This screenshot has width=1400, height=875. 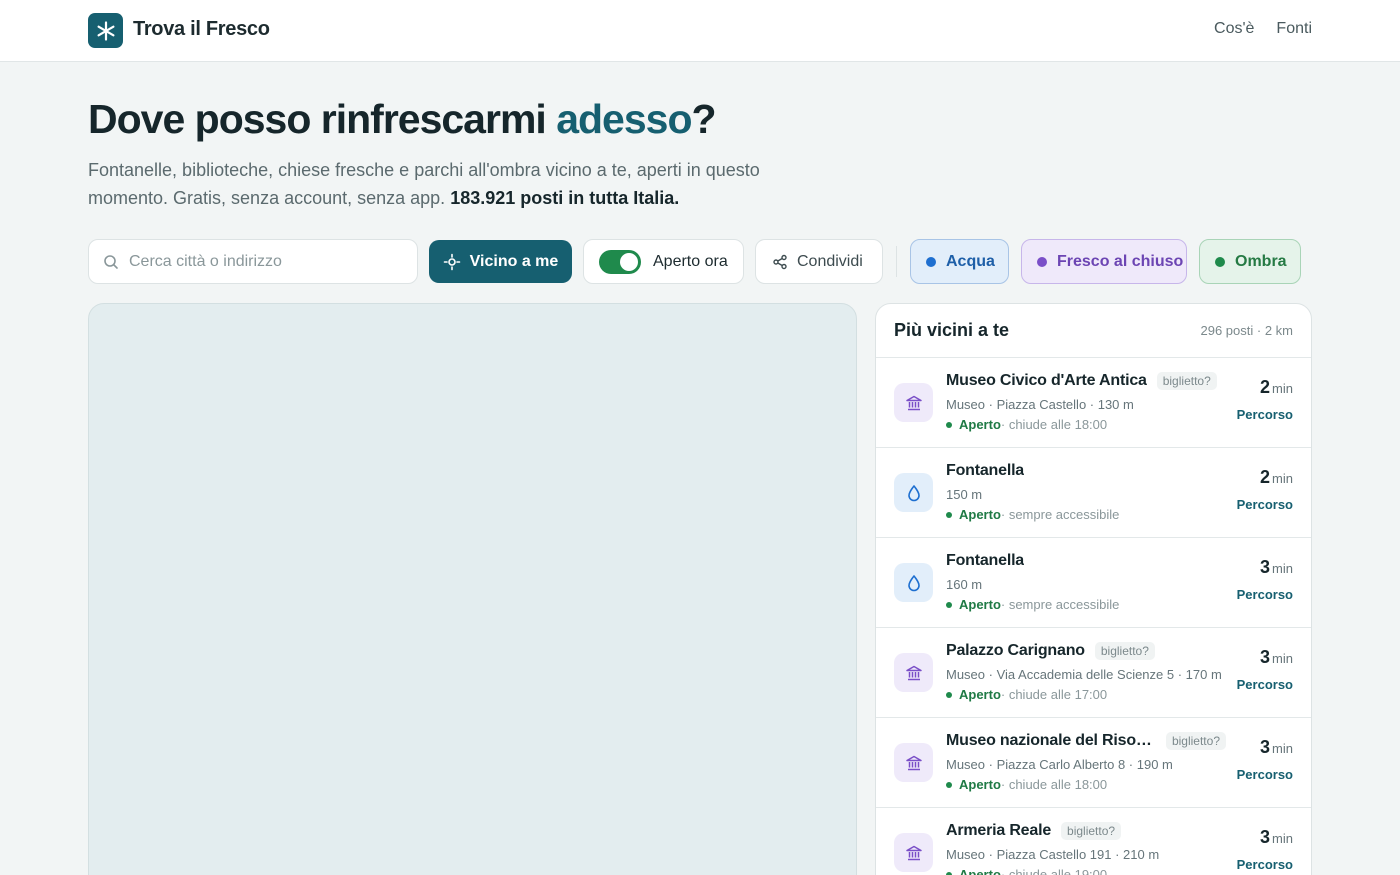 What do you see at coordinates (964, 584) in the screenshot?
I see `item-details: 160 m` at bounding box center [964, 584].